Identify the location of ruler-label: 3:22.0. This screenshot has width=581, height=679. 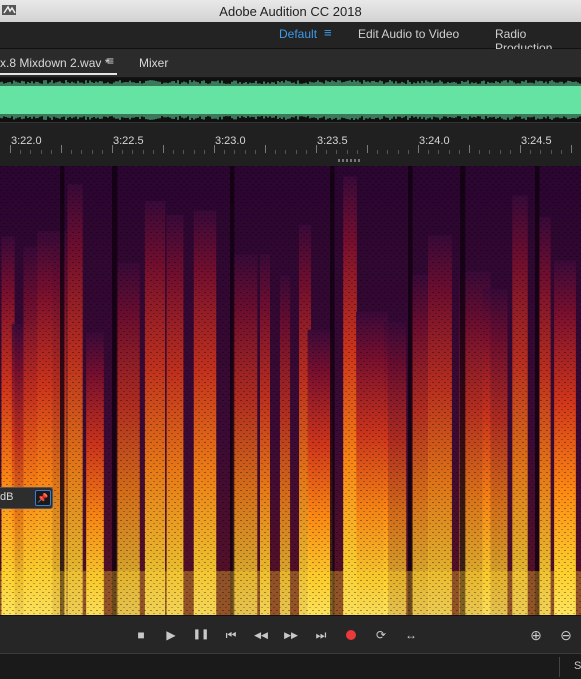
(26, 141).